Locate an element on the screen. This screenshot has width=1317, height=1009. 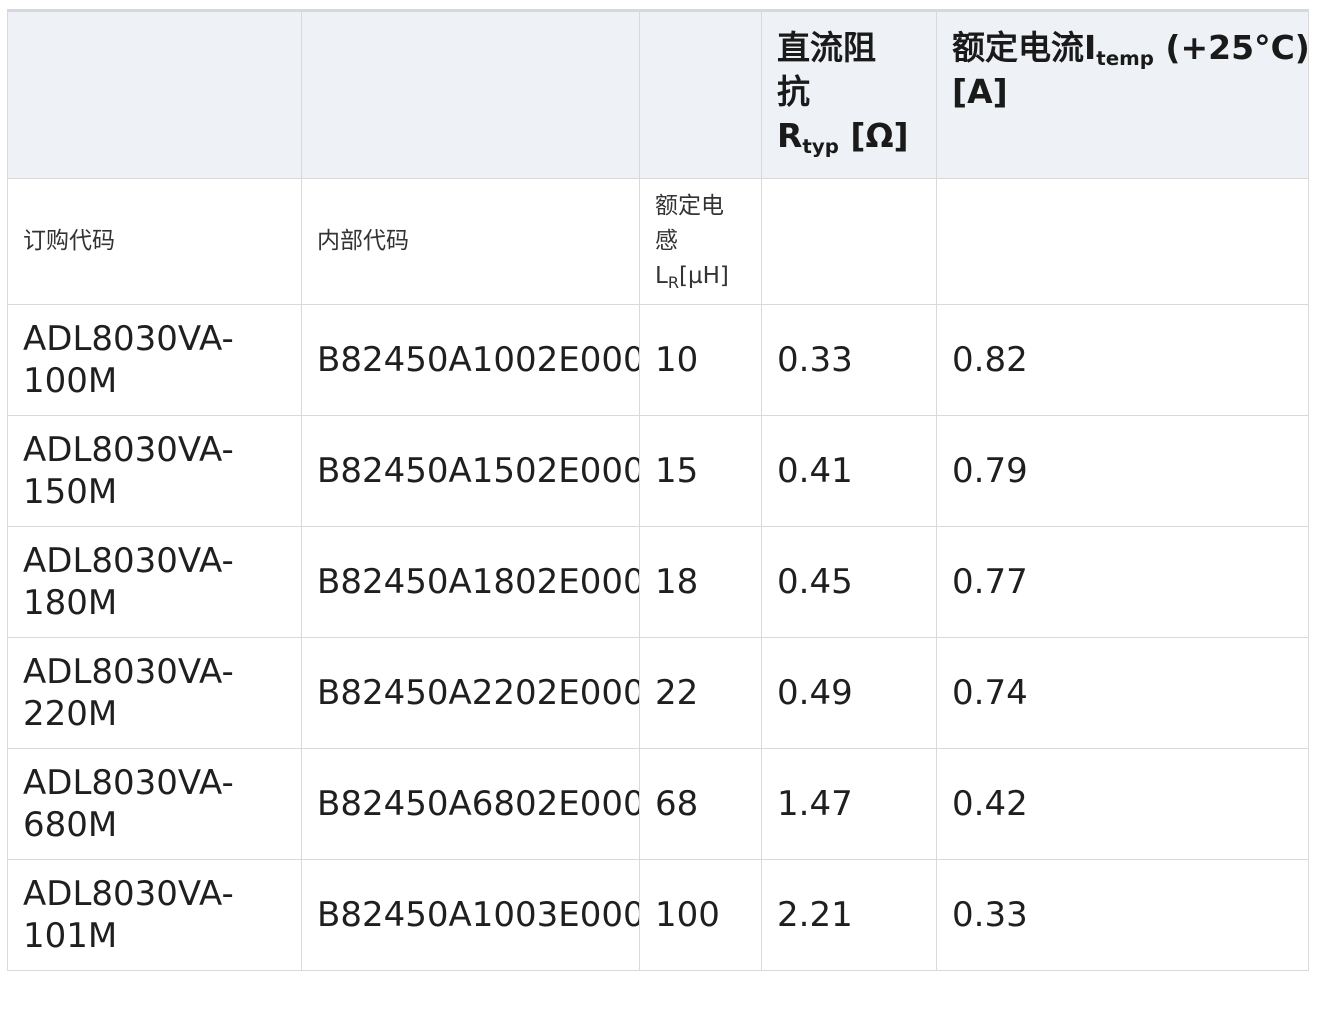
cell-internal-code: B82450A1002E000 is located at coordinates (470, 360).